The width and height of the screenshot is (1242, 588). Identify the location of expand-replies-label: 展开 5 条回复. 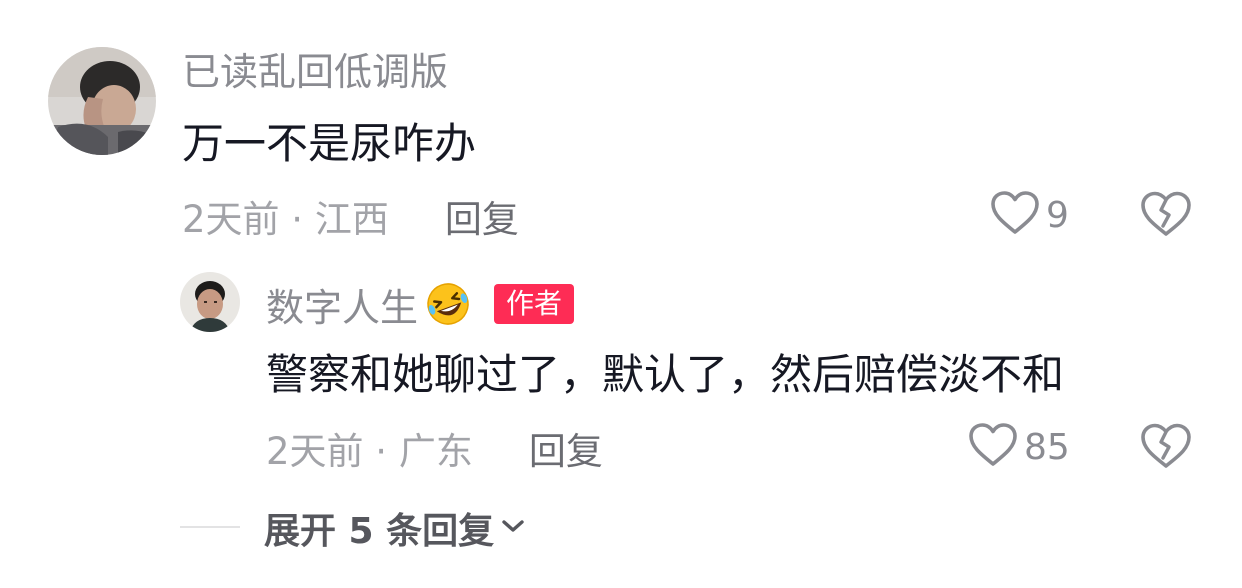
(379, 531).